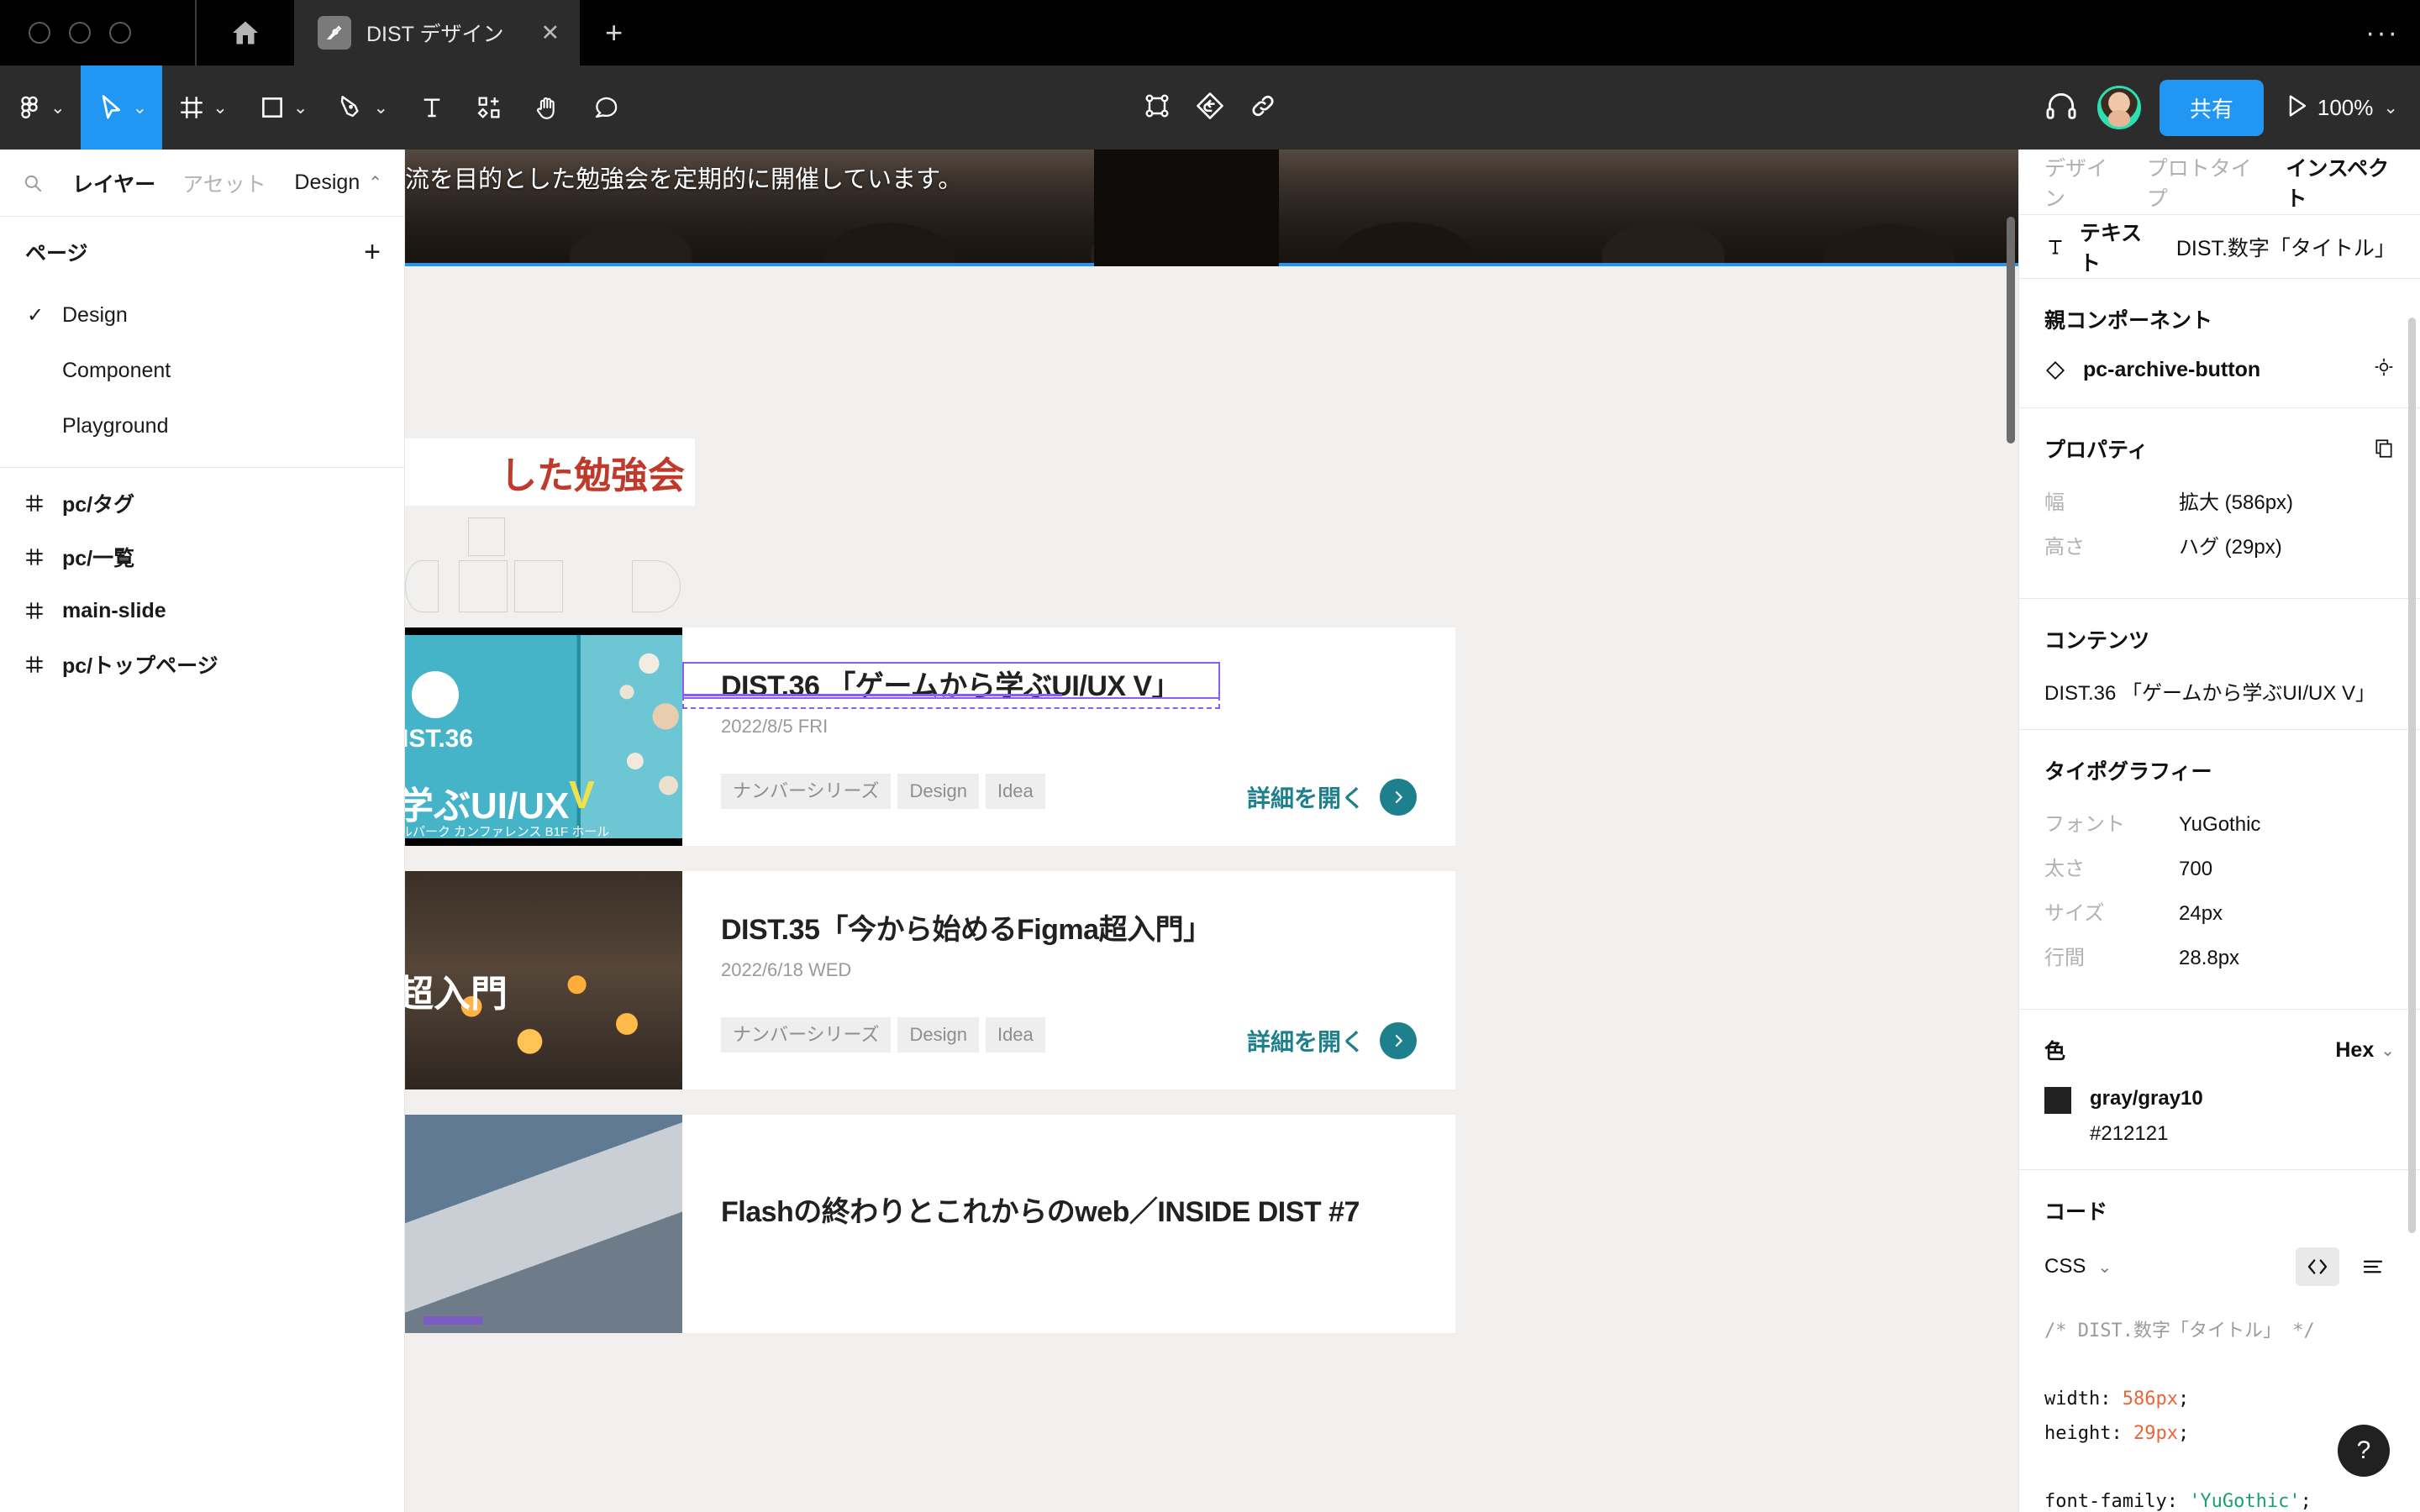  Describe the element at coordinates (2057, 1100) in the screenshot. I see `color-swatch` at that location.